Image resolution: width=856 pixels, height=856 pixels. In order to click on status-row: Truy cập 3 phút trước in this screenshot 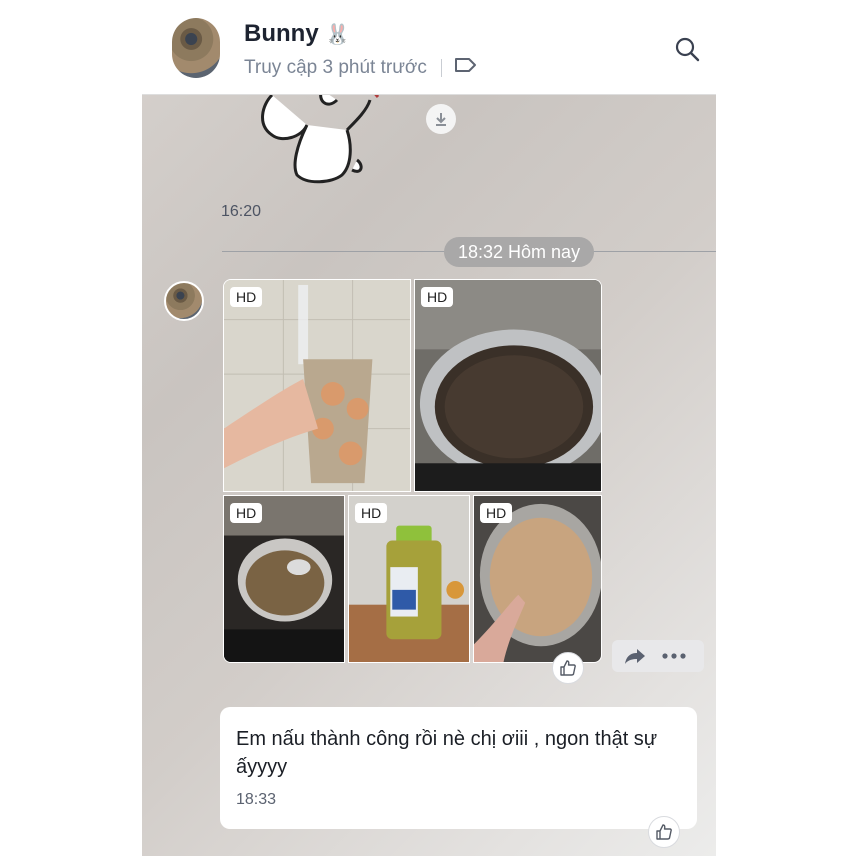, I will do `click(361, 68)`.